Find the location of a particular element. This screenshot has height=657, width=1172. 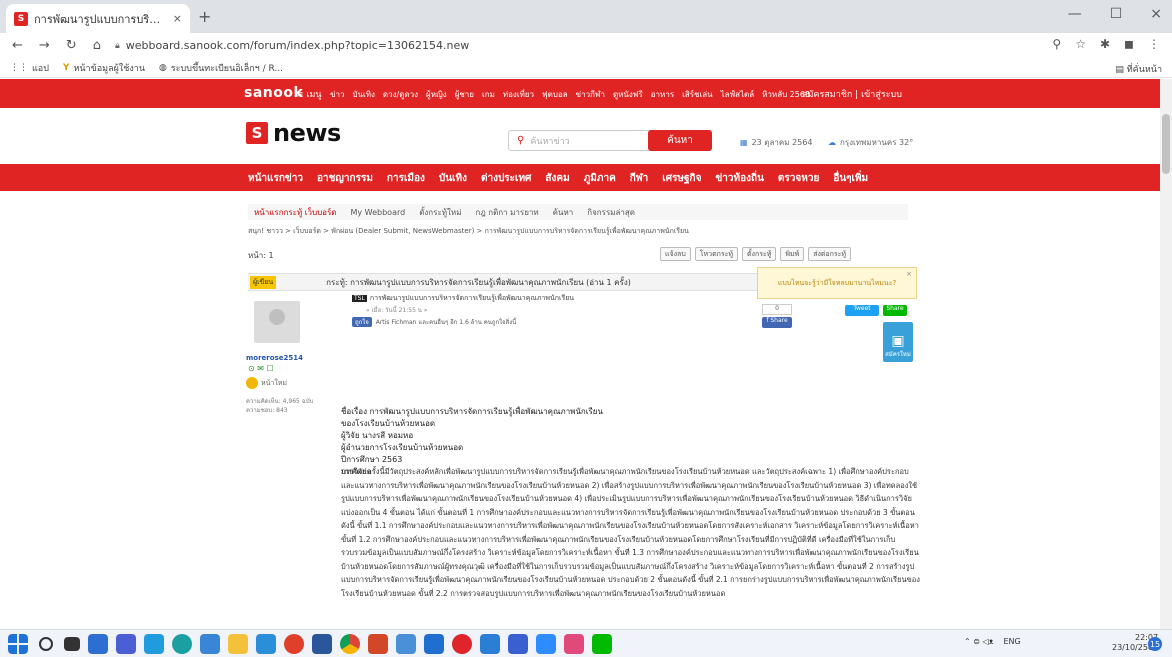

tool-link: หน้าแรกกระทู้ เว็บบอร์ด is located at coordinates (295, 212).